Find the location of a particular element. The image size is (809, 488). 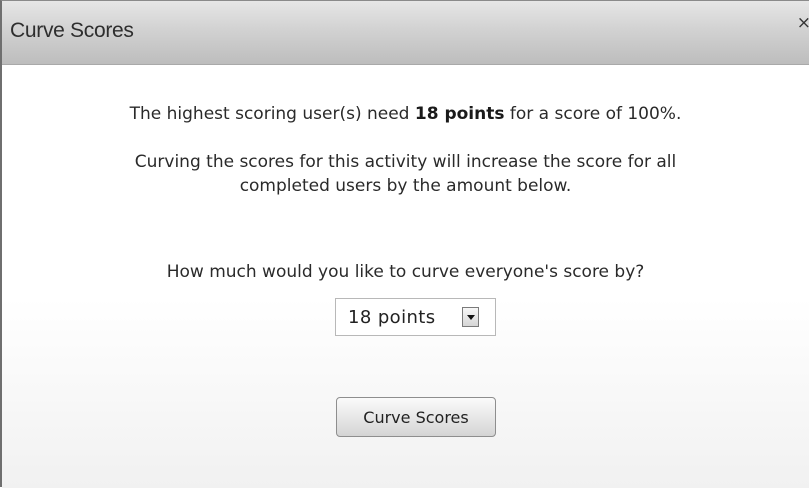

close-icon: × is located at coordinates (803, 23).